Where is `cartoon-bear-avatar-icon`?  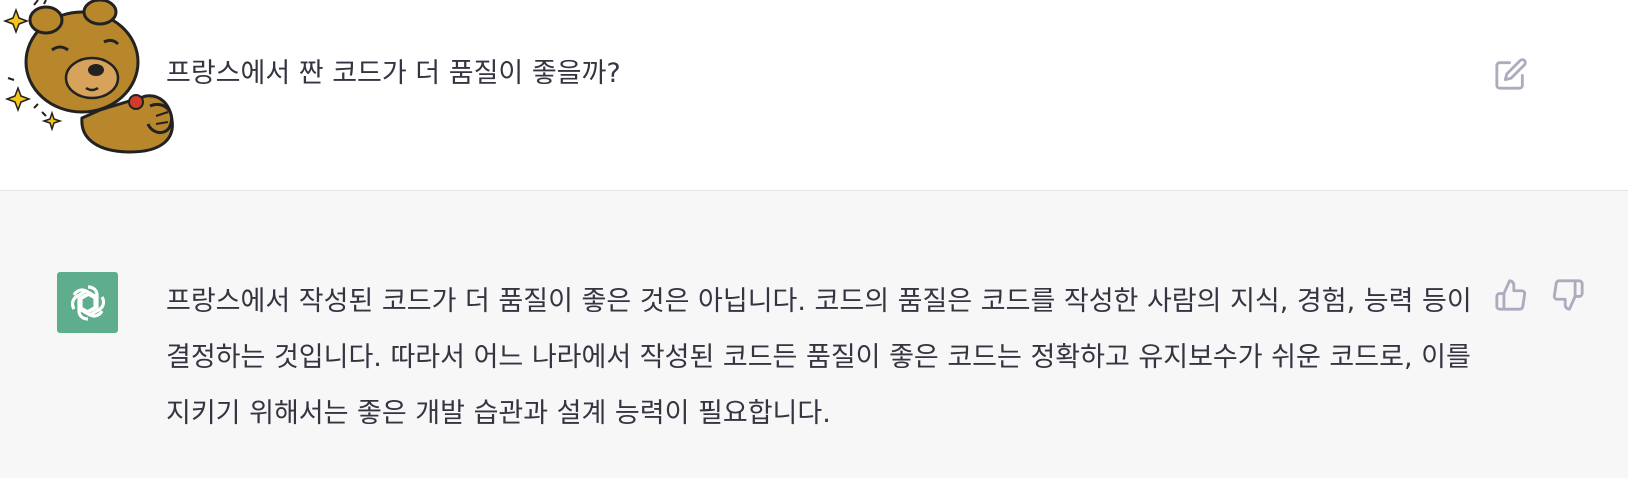
cartoon-bear-avatar-icon is located at coordinates (88, 77).